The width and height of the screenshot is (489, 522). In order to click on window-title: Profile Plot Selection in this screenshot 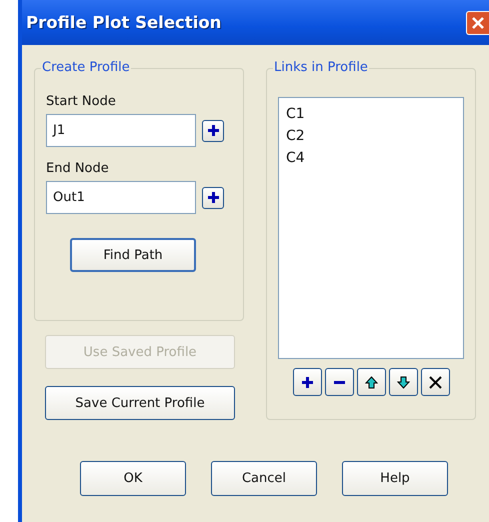, I will do `click(124, 22)`.